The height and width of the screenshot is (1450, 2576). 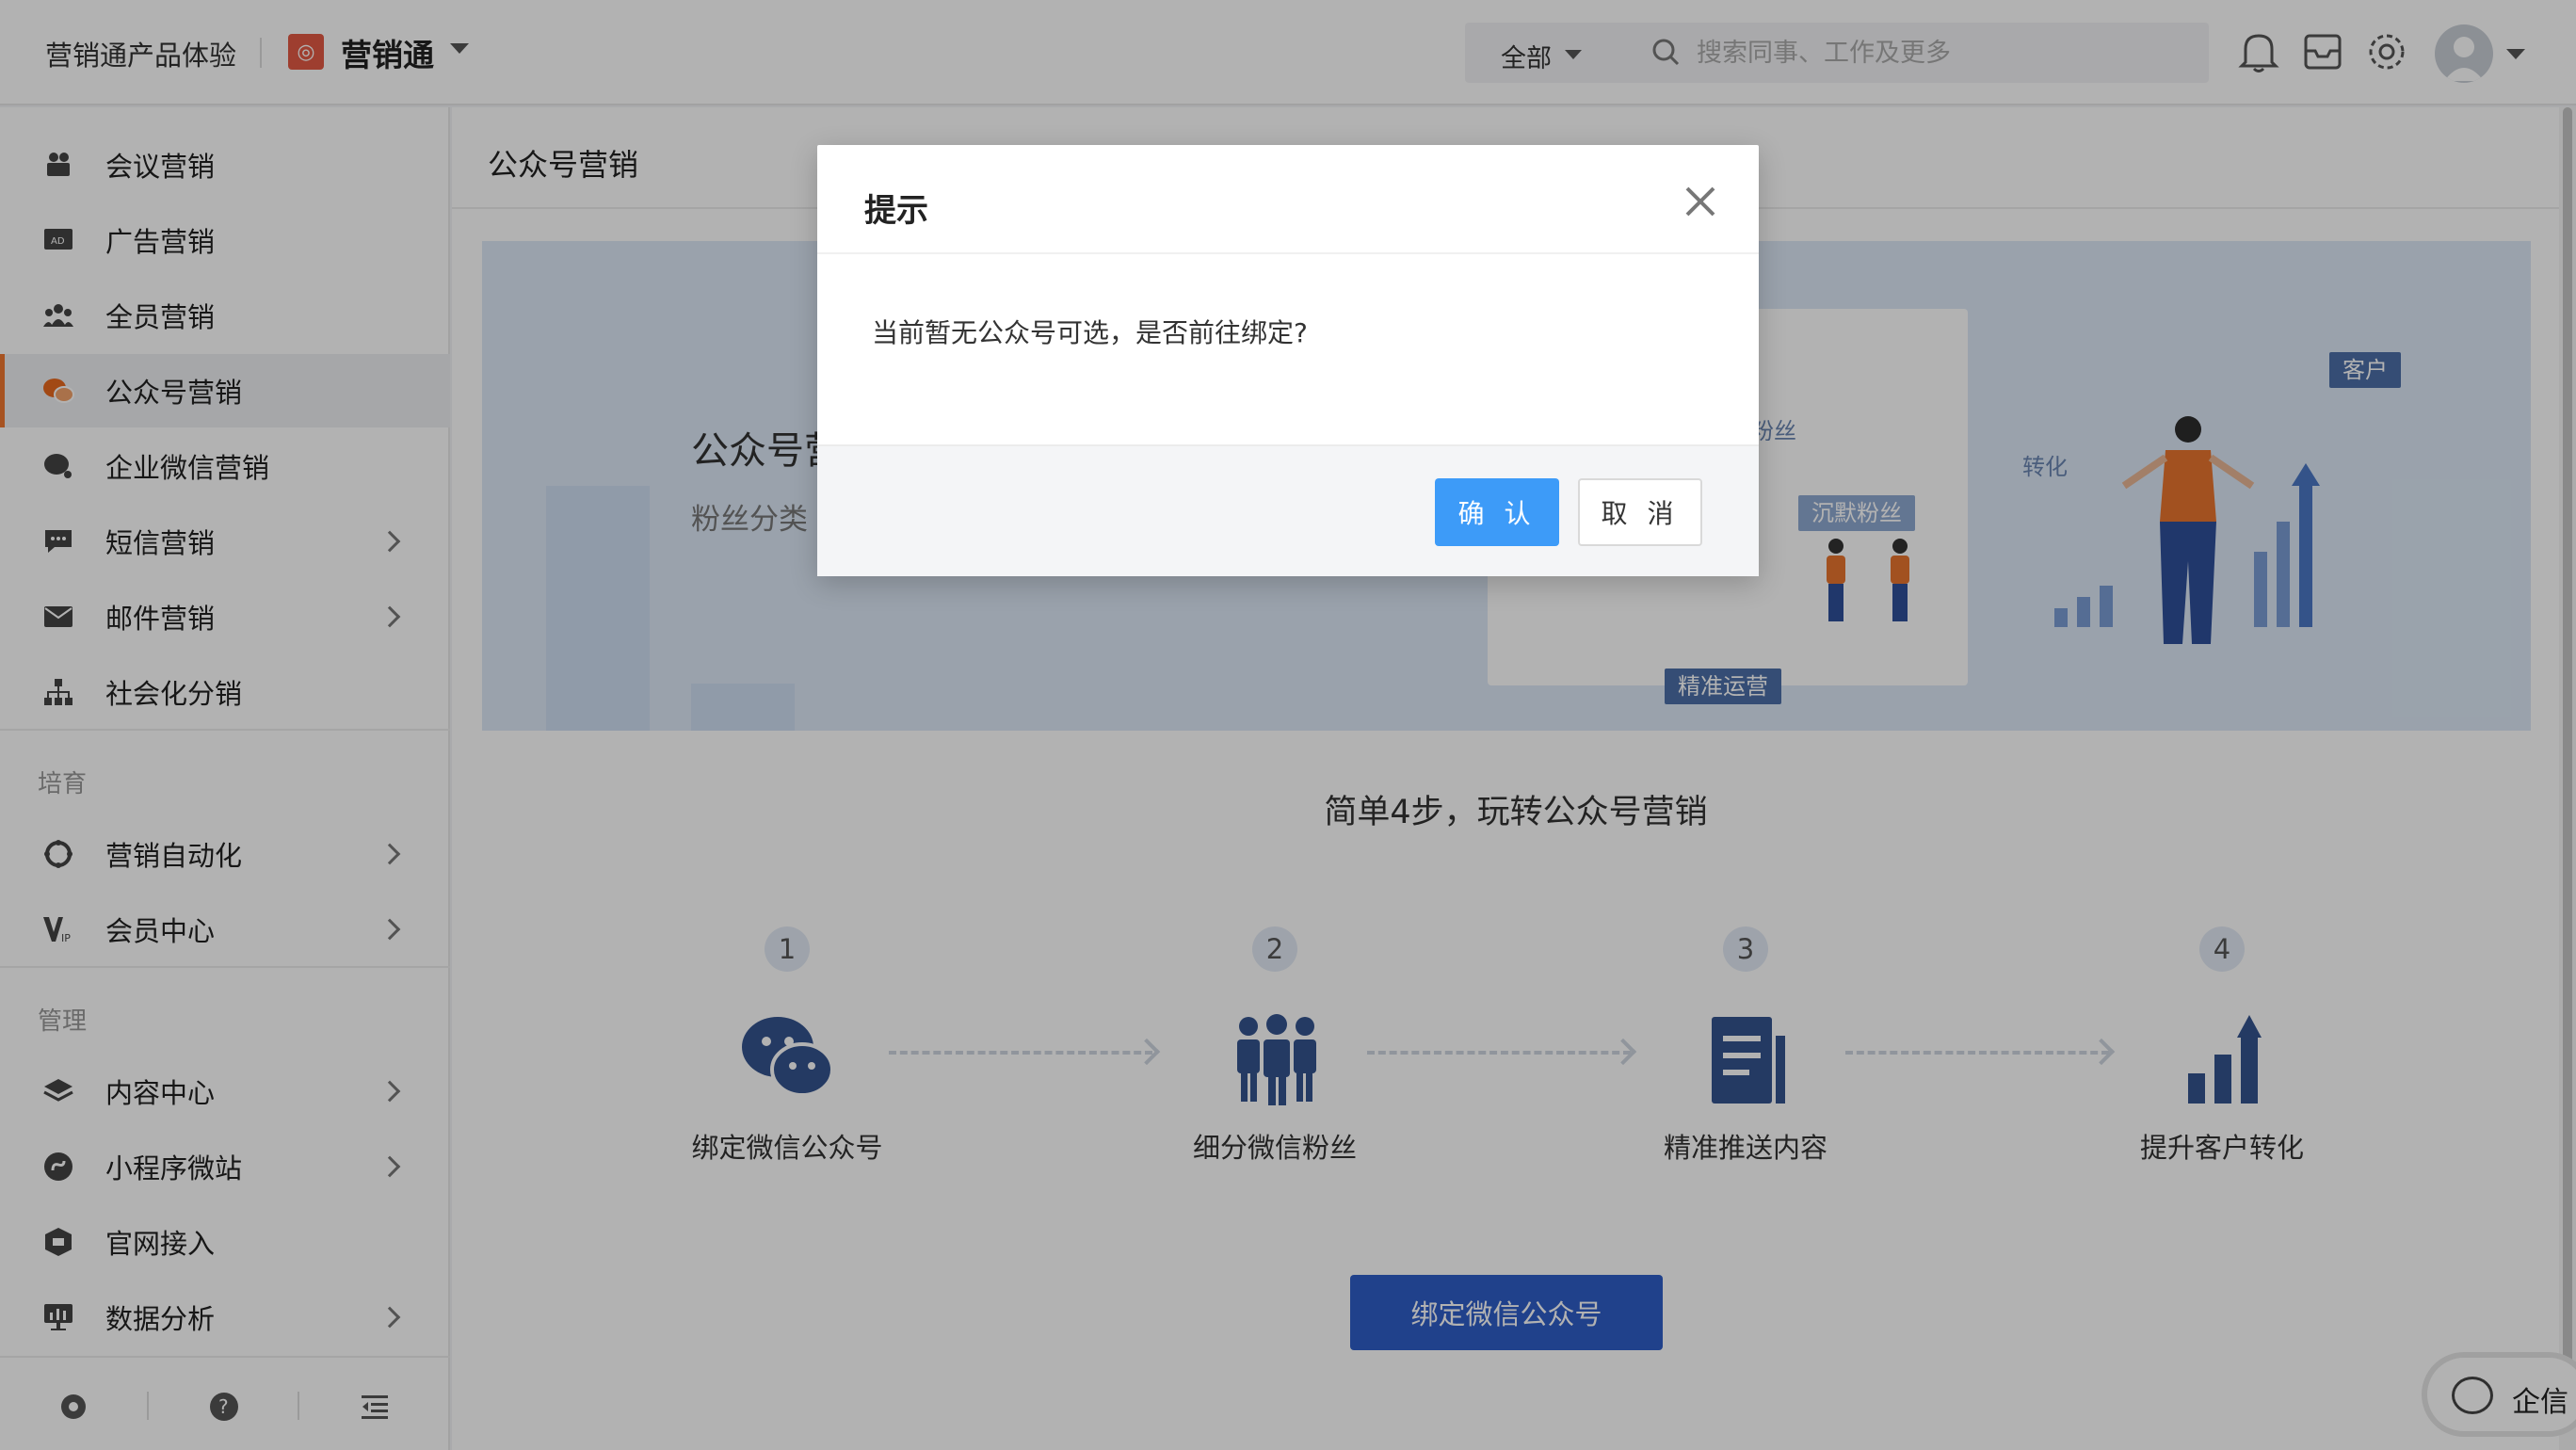 I want to click on close-icon, so click(x=1700, y=201).